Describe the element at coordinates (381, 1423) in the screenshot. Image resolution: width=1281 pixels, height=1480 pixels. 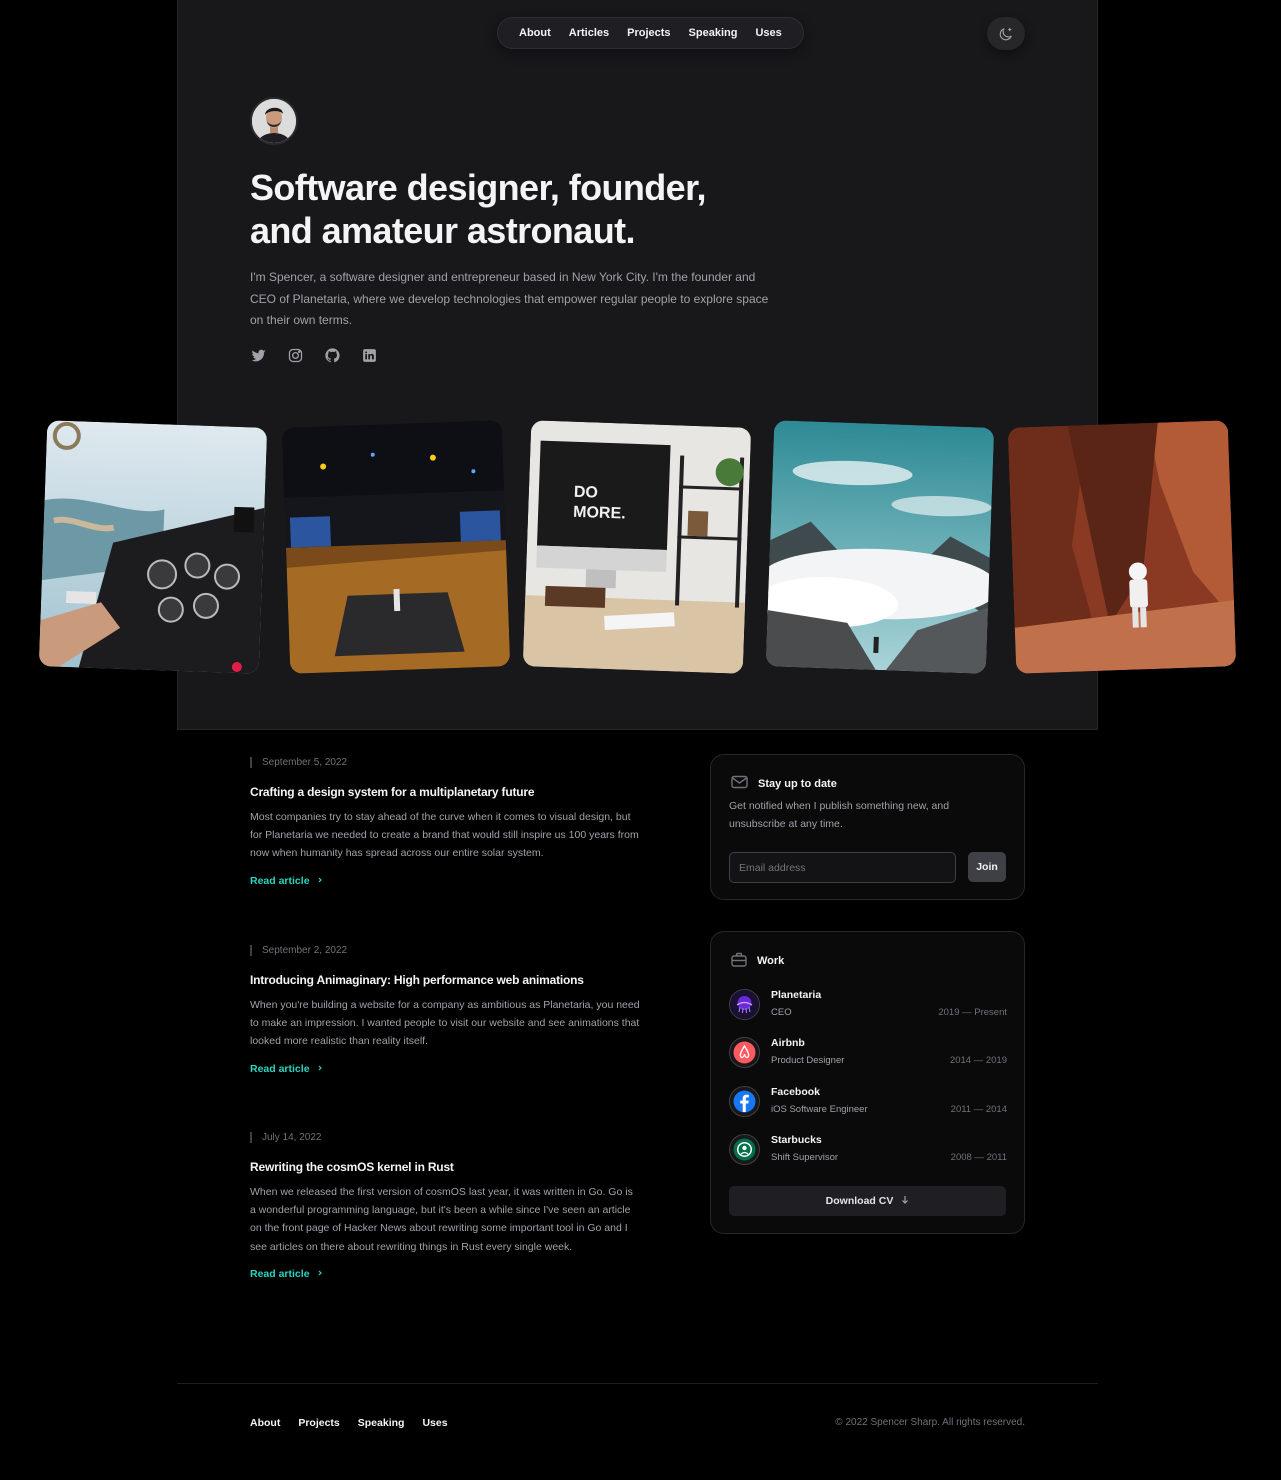
I see `footer-link-speaking: Speaking` at that location.